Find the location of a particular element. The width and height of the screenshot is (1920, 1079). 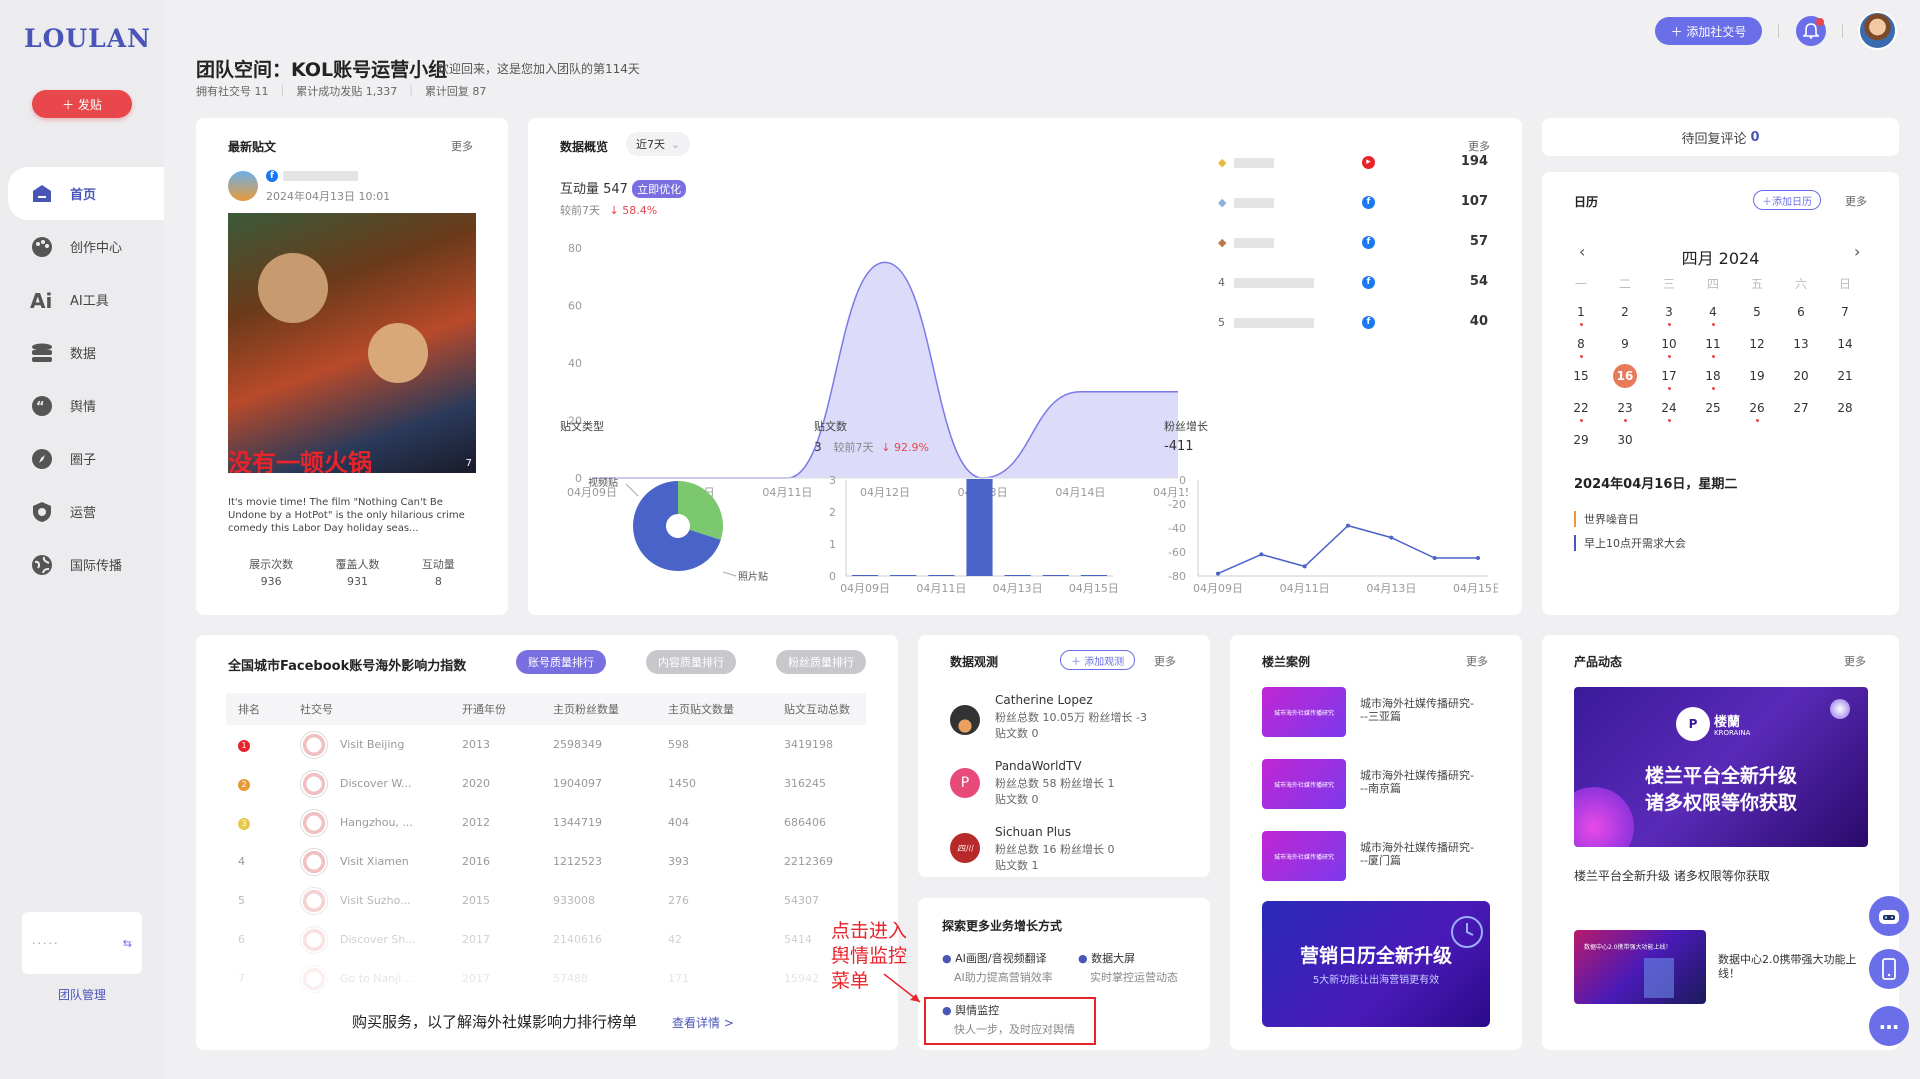

calendar-day: 3 is located at coordinates (1669, 312).